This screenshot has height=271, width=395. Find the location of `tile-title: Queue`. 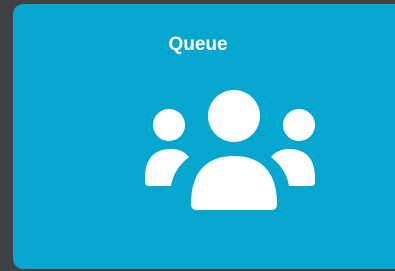

tile-title: Queue is located at coordinates (198, 44).